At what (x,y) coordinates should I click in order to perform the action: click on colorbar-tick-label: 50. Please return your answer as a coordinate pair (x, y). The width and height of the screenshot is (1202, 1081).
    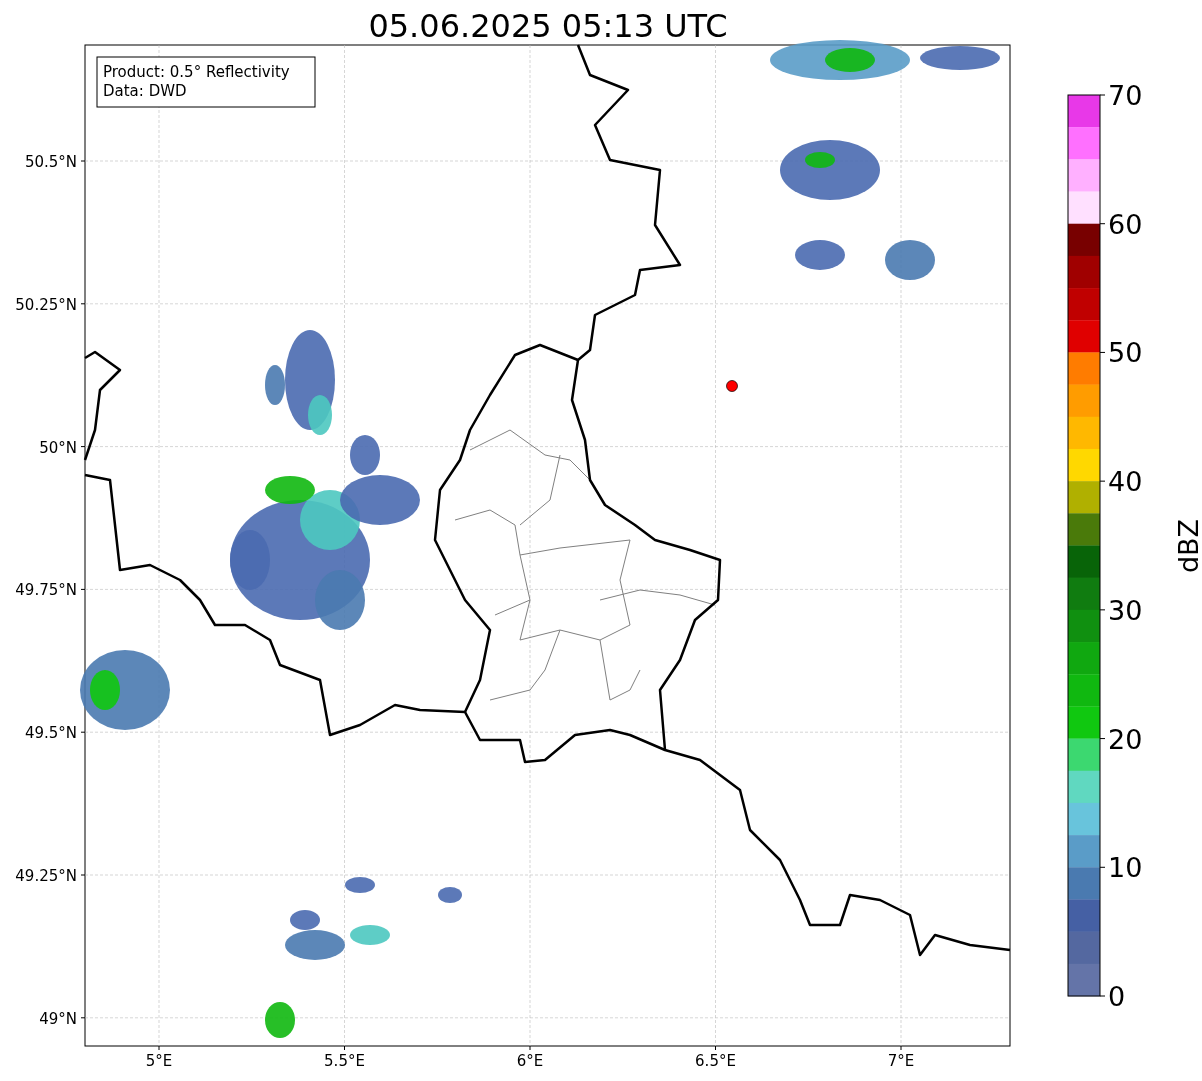
    Looking at the image, I should click on (1125, 353).